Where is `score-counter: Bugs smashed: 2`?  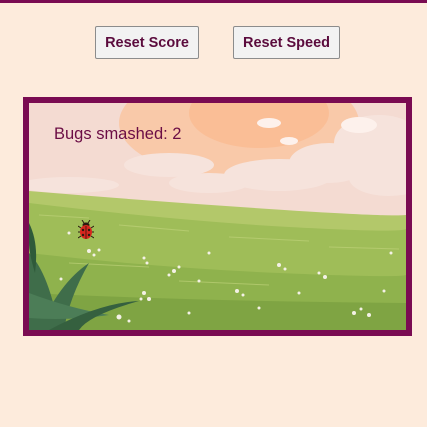 score-counter: Bugs smashed: 2 is located at coordinates (118, 134).